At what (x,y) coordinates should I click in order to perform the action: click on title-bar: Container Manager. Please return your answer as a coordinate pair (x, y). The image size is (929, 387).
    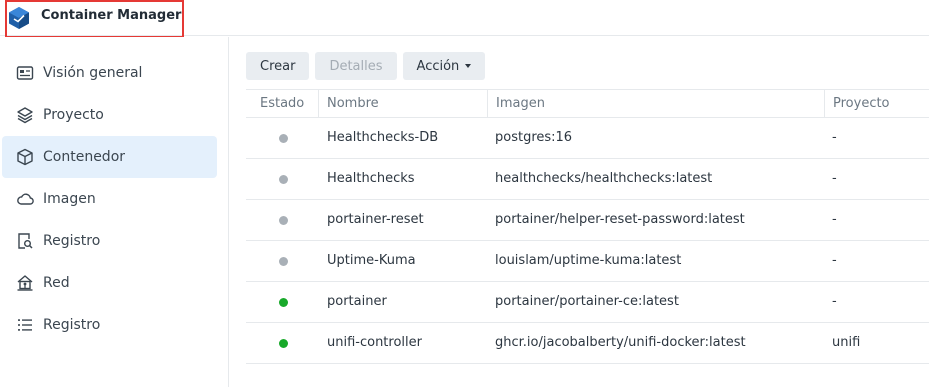
    Looking at the image, I should click on (464, 19).